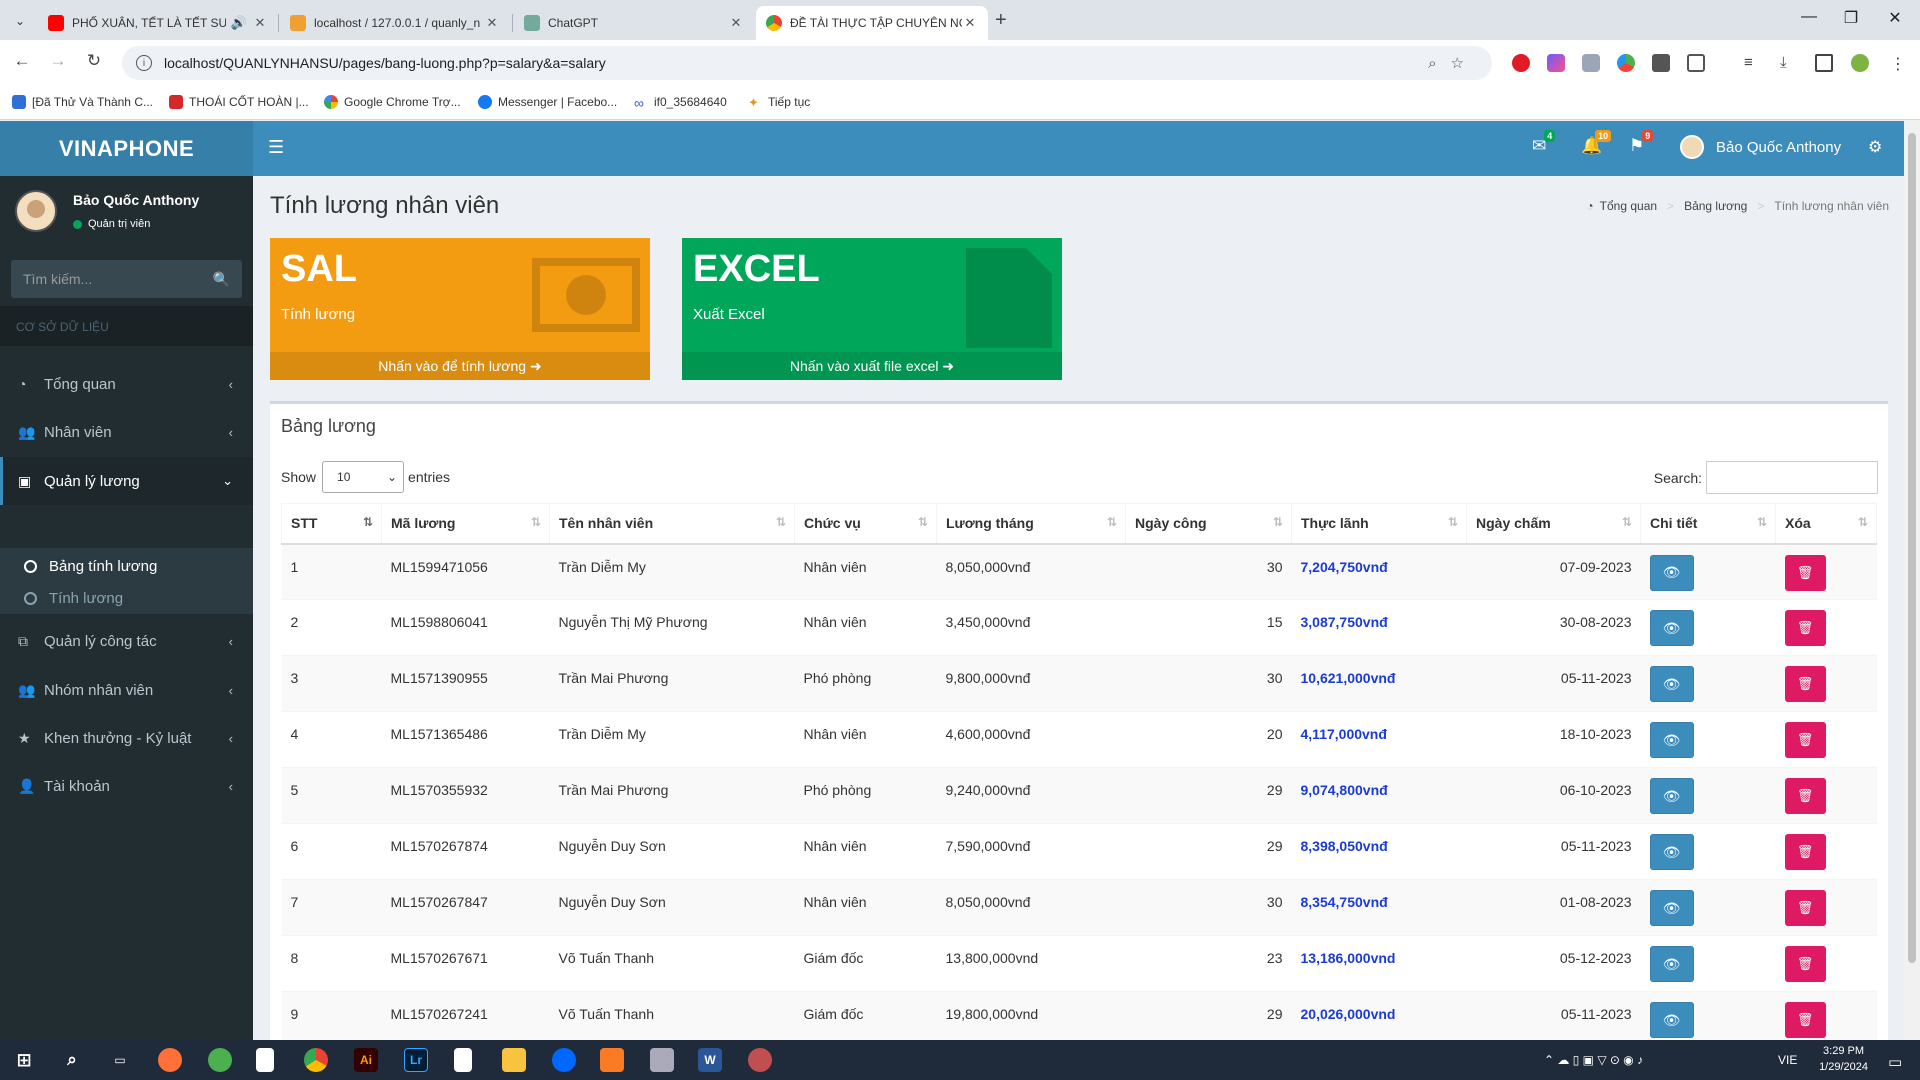 The image size is (1920, 1080). I want to click on browser-tab: localhost / 127.0.0.1 / quanly_n ✕, so click(395, 23).